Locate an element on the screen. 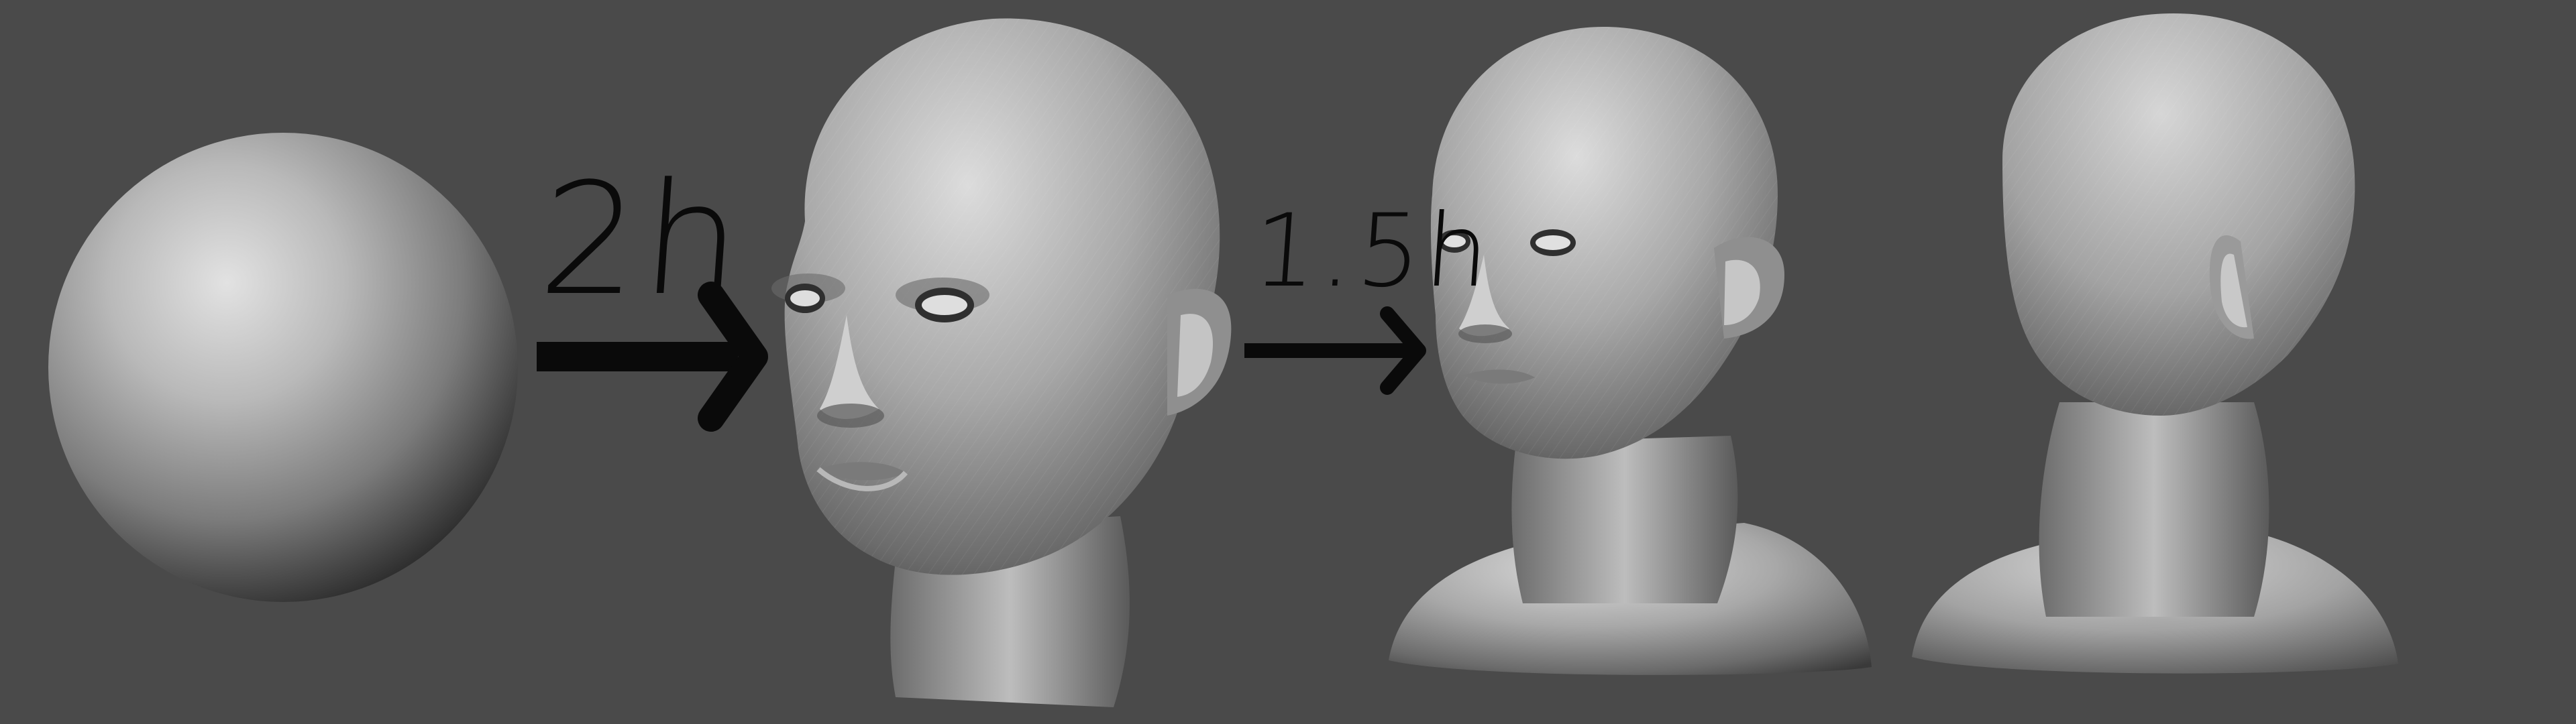 The image size is (2576, 724). time-label-stage1: 2h is located at coordinates (642, 240).